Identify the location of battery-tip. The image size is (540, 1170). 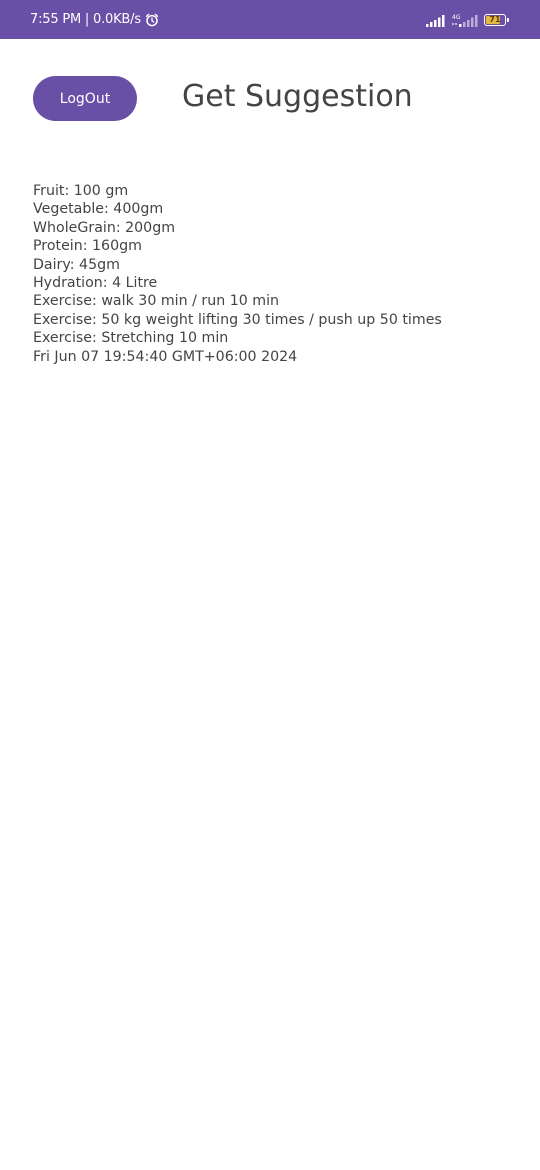
(508, 19).